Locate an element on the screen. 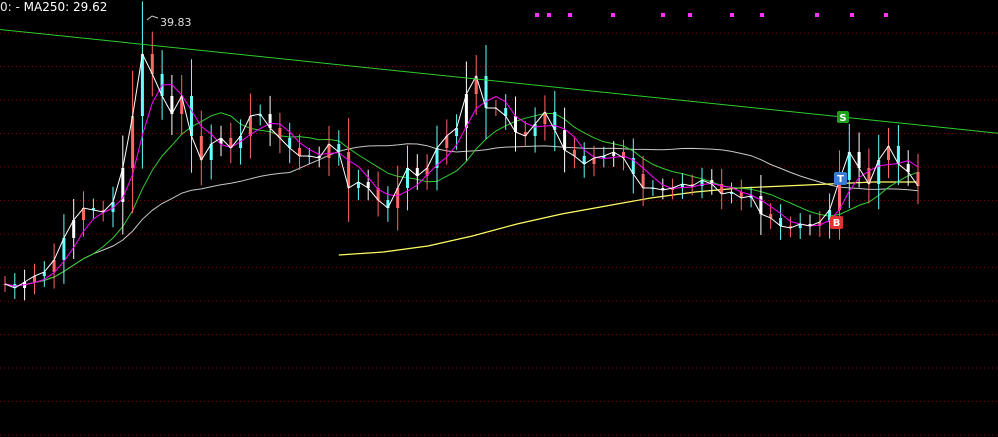  signal-s-label: S is located at coordinates (842, 118).